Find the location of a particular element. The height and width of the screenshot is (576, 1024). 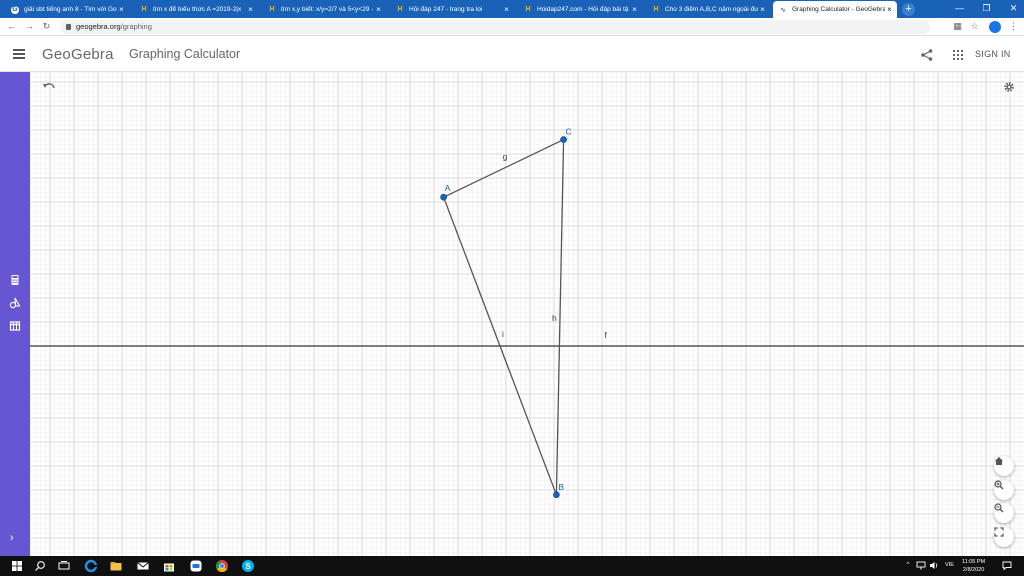

label-segment-g: g is located at coordinates (505, 156).